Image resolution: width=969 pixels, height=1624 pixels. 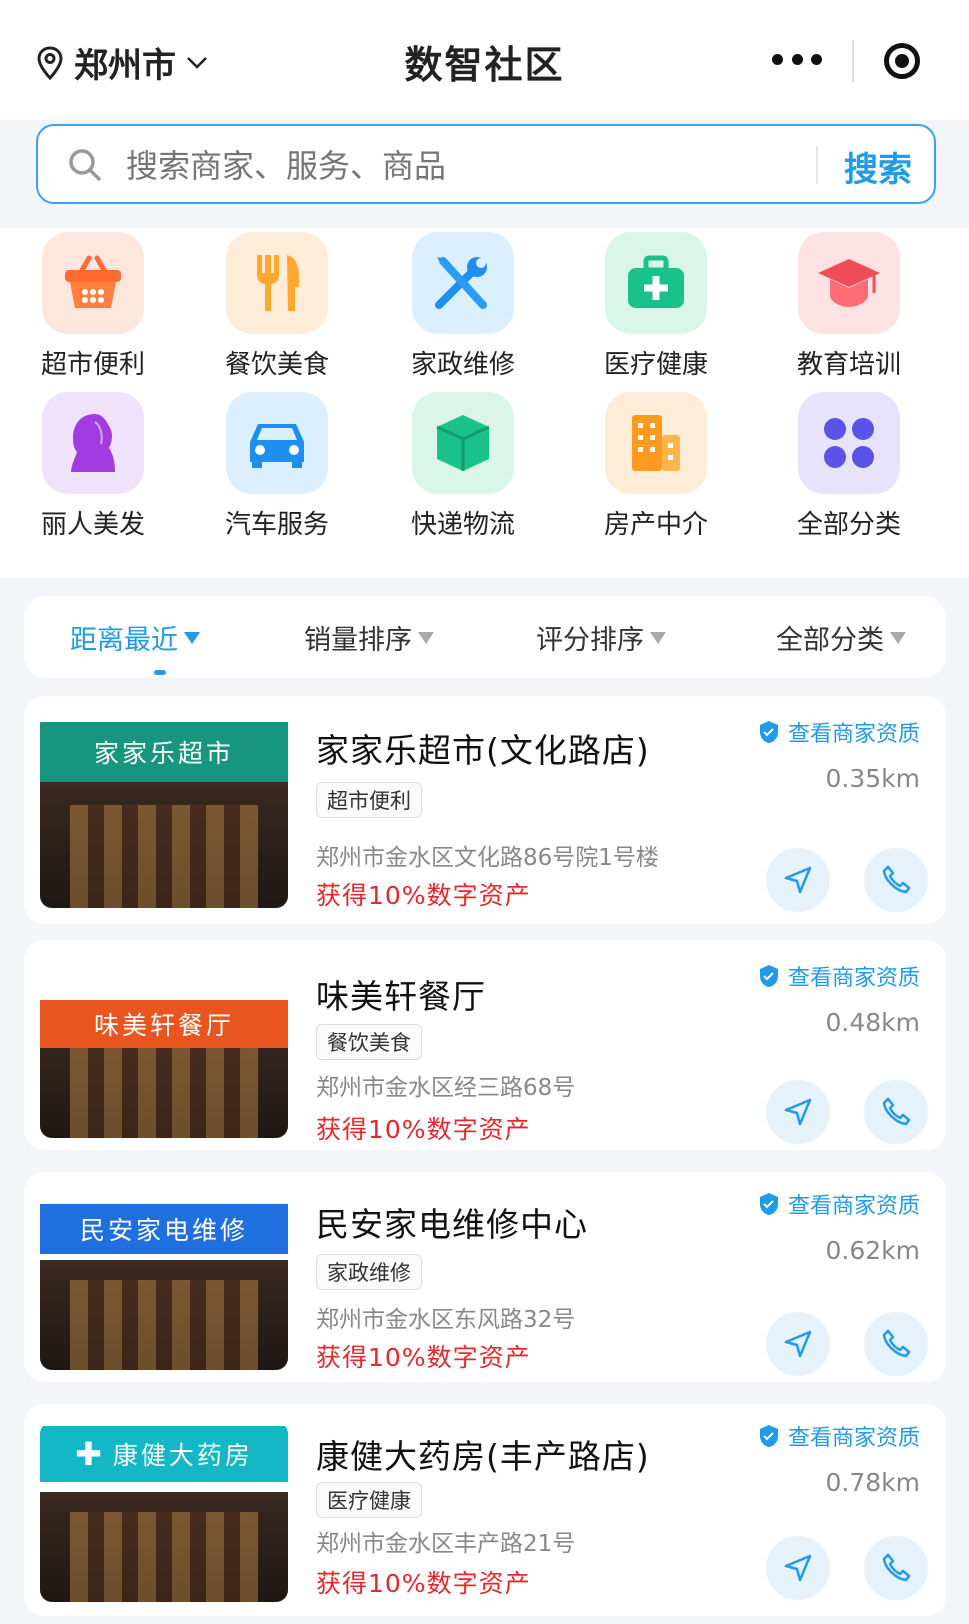 I want to click on sort-category: 全部分类, so click(x=841, y=637).